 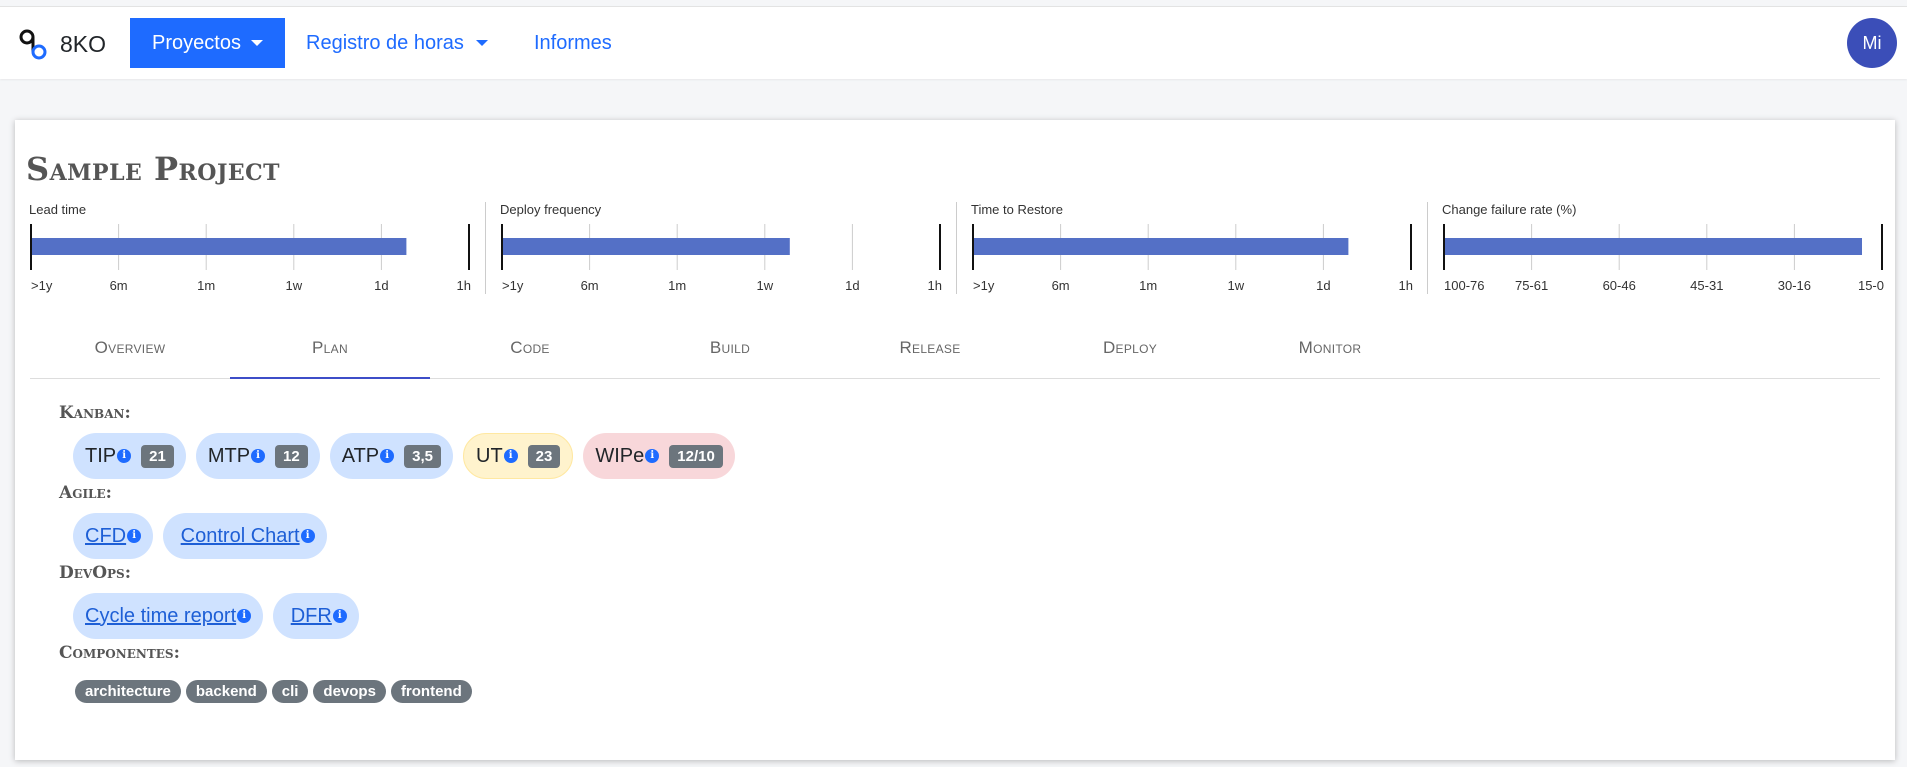 What do you see at coordinates (481, 43) in the screenshot?
I see `chevron-down-icon` at bounding box center [481, 43].